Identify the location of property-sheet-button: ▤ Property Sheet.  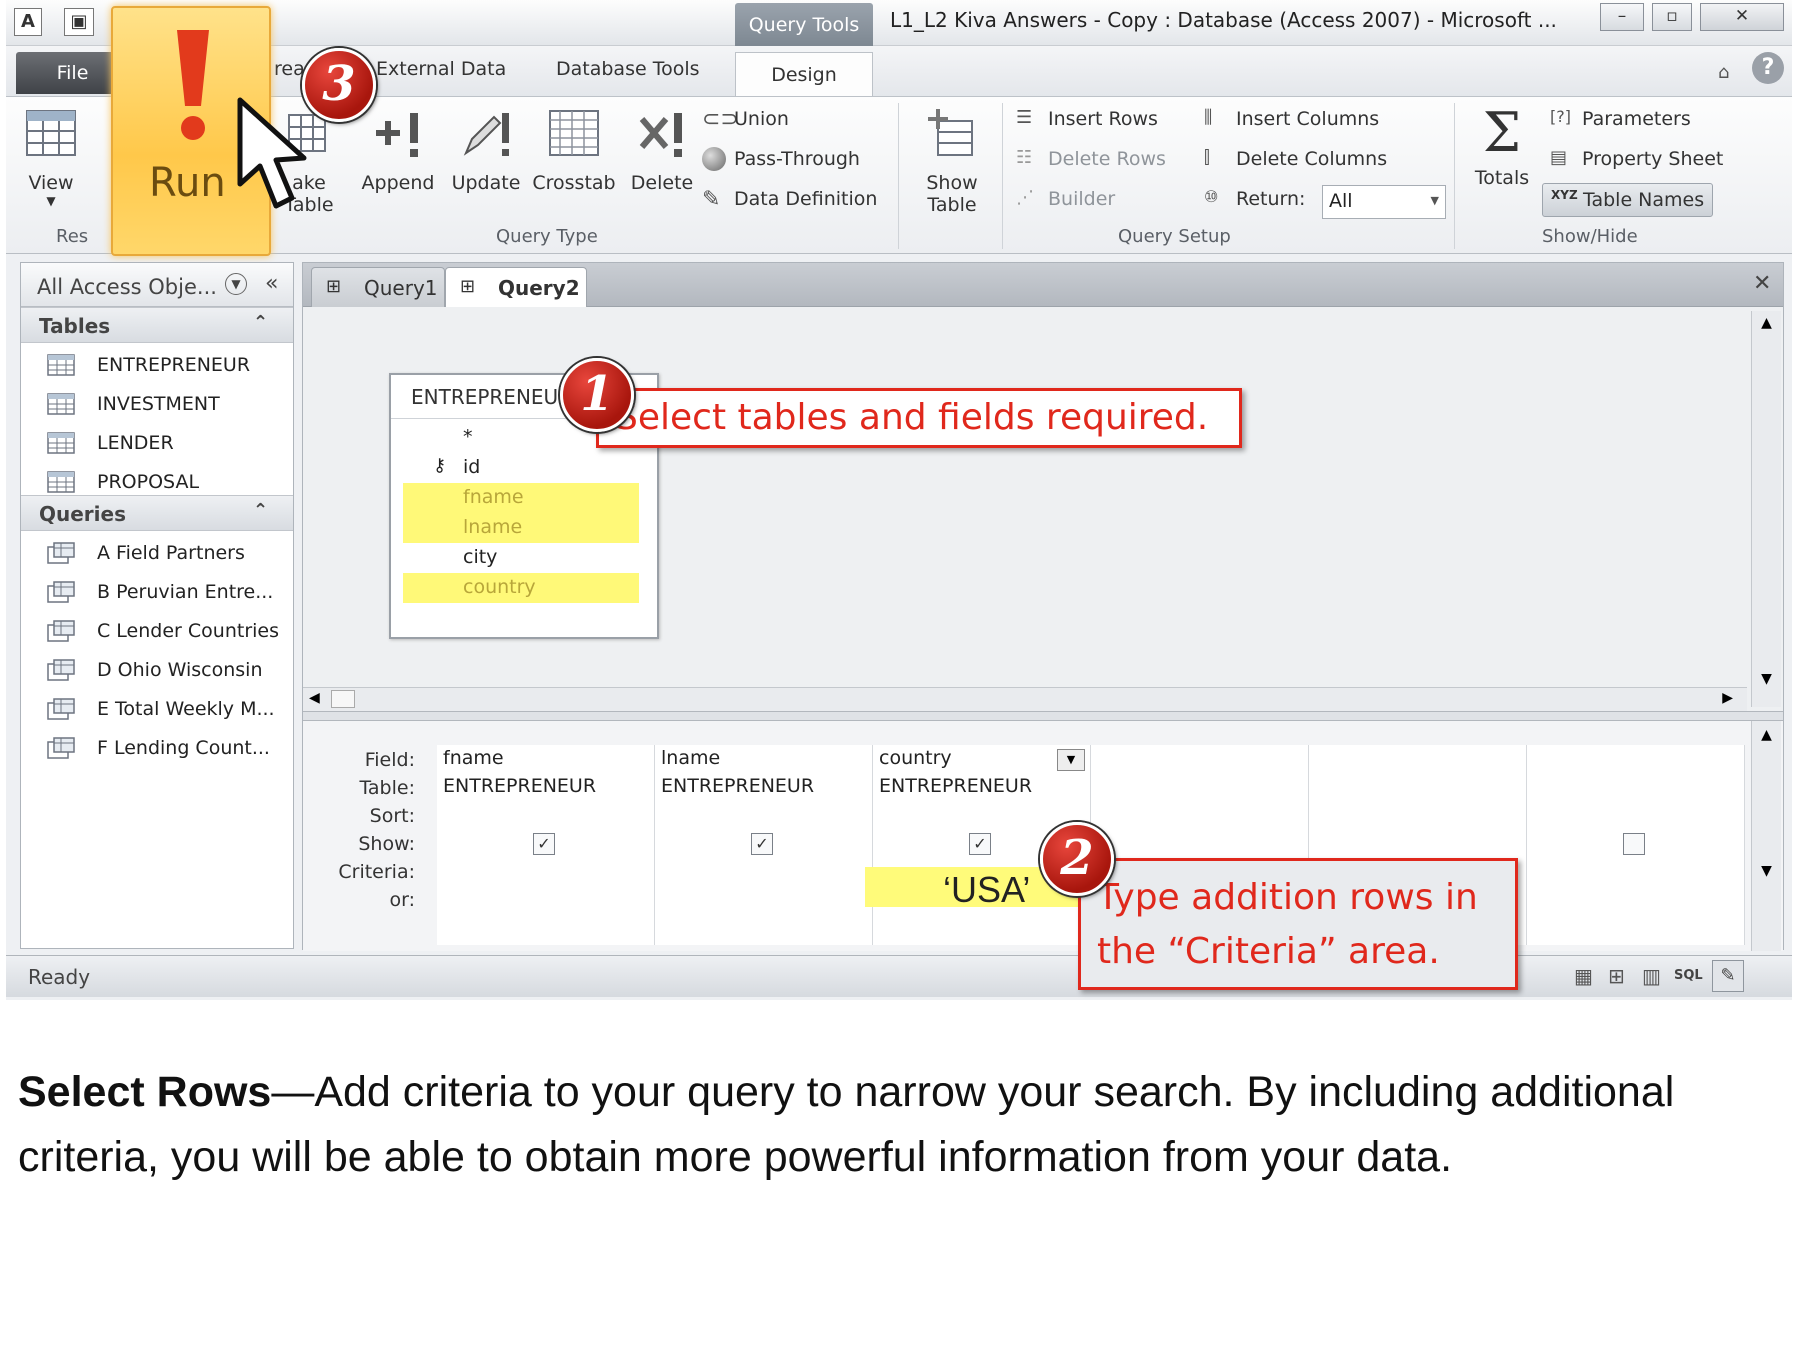
(1636, 159).